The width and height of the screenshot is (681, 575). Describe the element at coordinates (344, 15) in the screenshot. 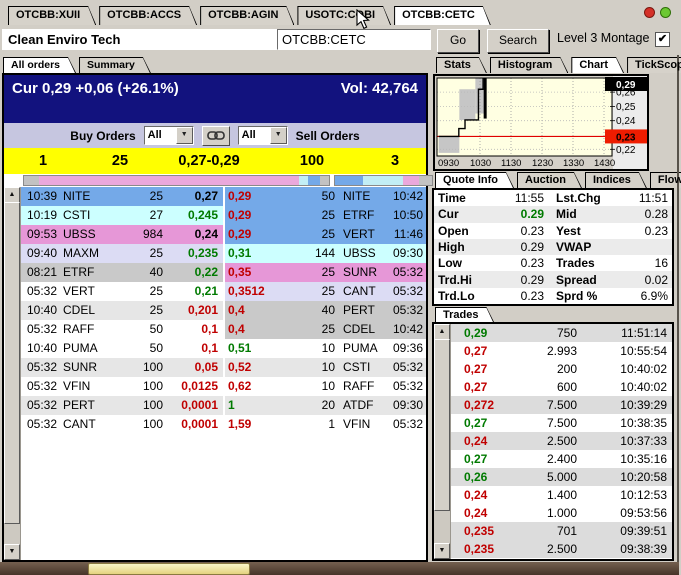

I see `ticker-tab-usotc-cobi: USOTC:COBI` at that location.